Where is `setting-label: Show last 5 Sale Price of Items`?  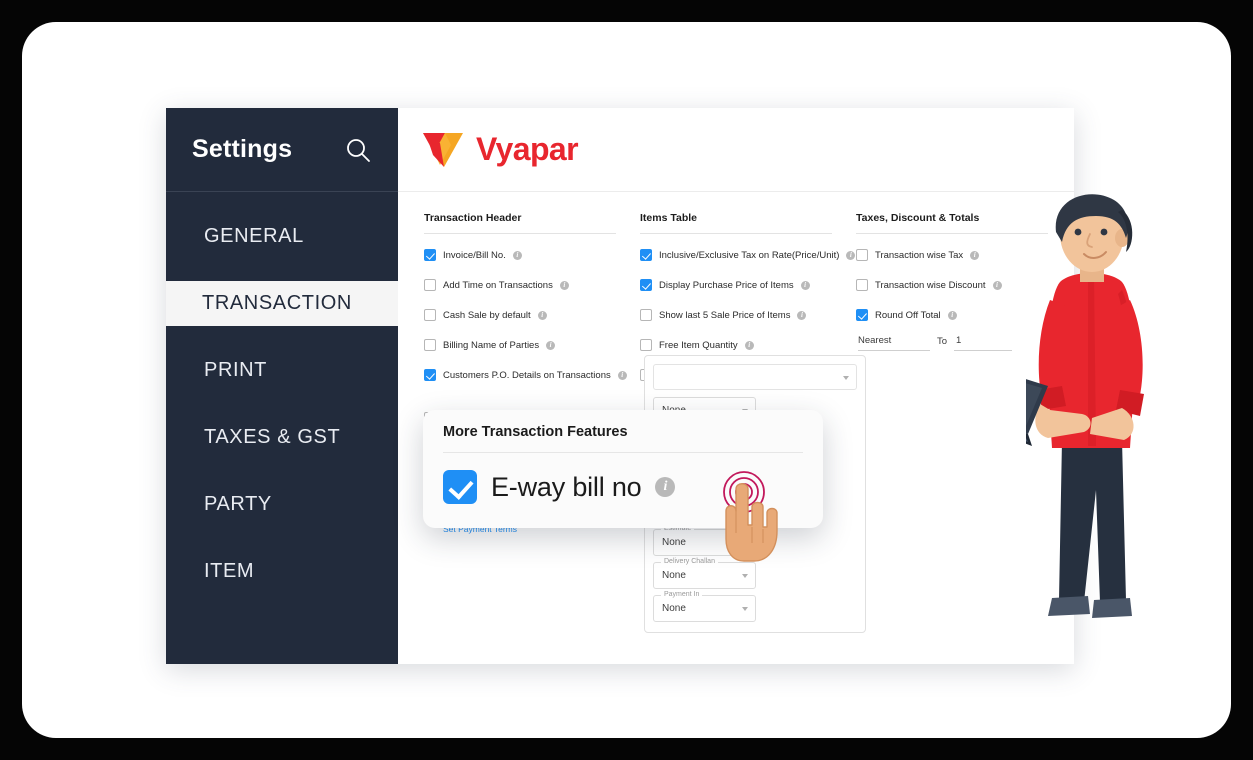
setting-label: Show last 5 Sale Price of Items is located at coordinates (725, 315).